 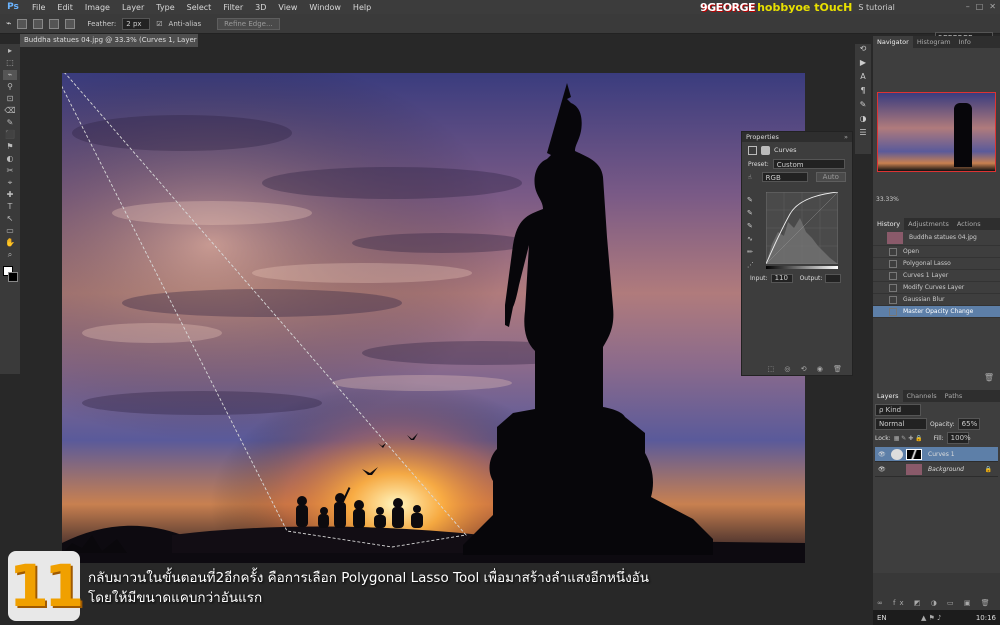 I want to click on eyedropper-tool-icon: ⌫, so click(x=10, y=111).